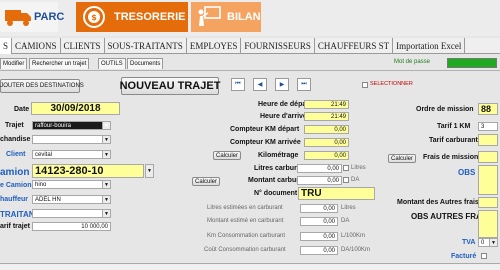  I want to click on type-camion-combo: hino ▼, so click(71, 184).